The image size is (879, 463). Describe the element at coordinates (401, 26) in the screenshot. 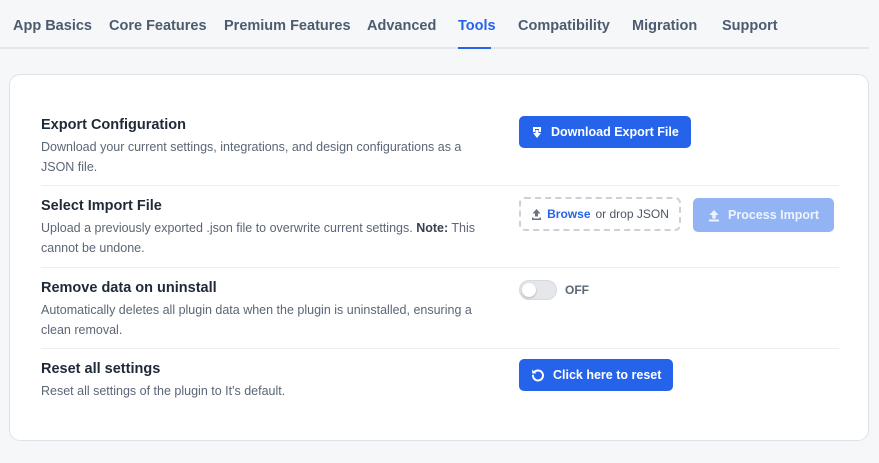

I see `tab-advanced: Advanced` at that location.